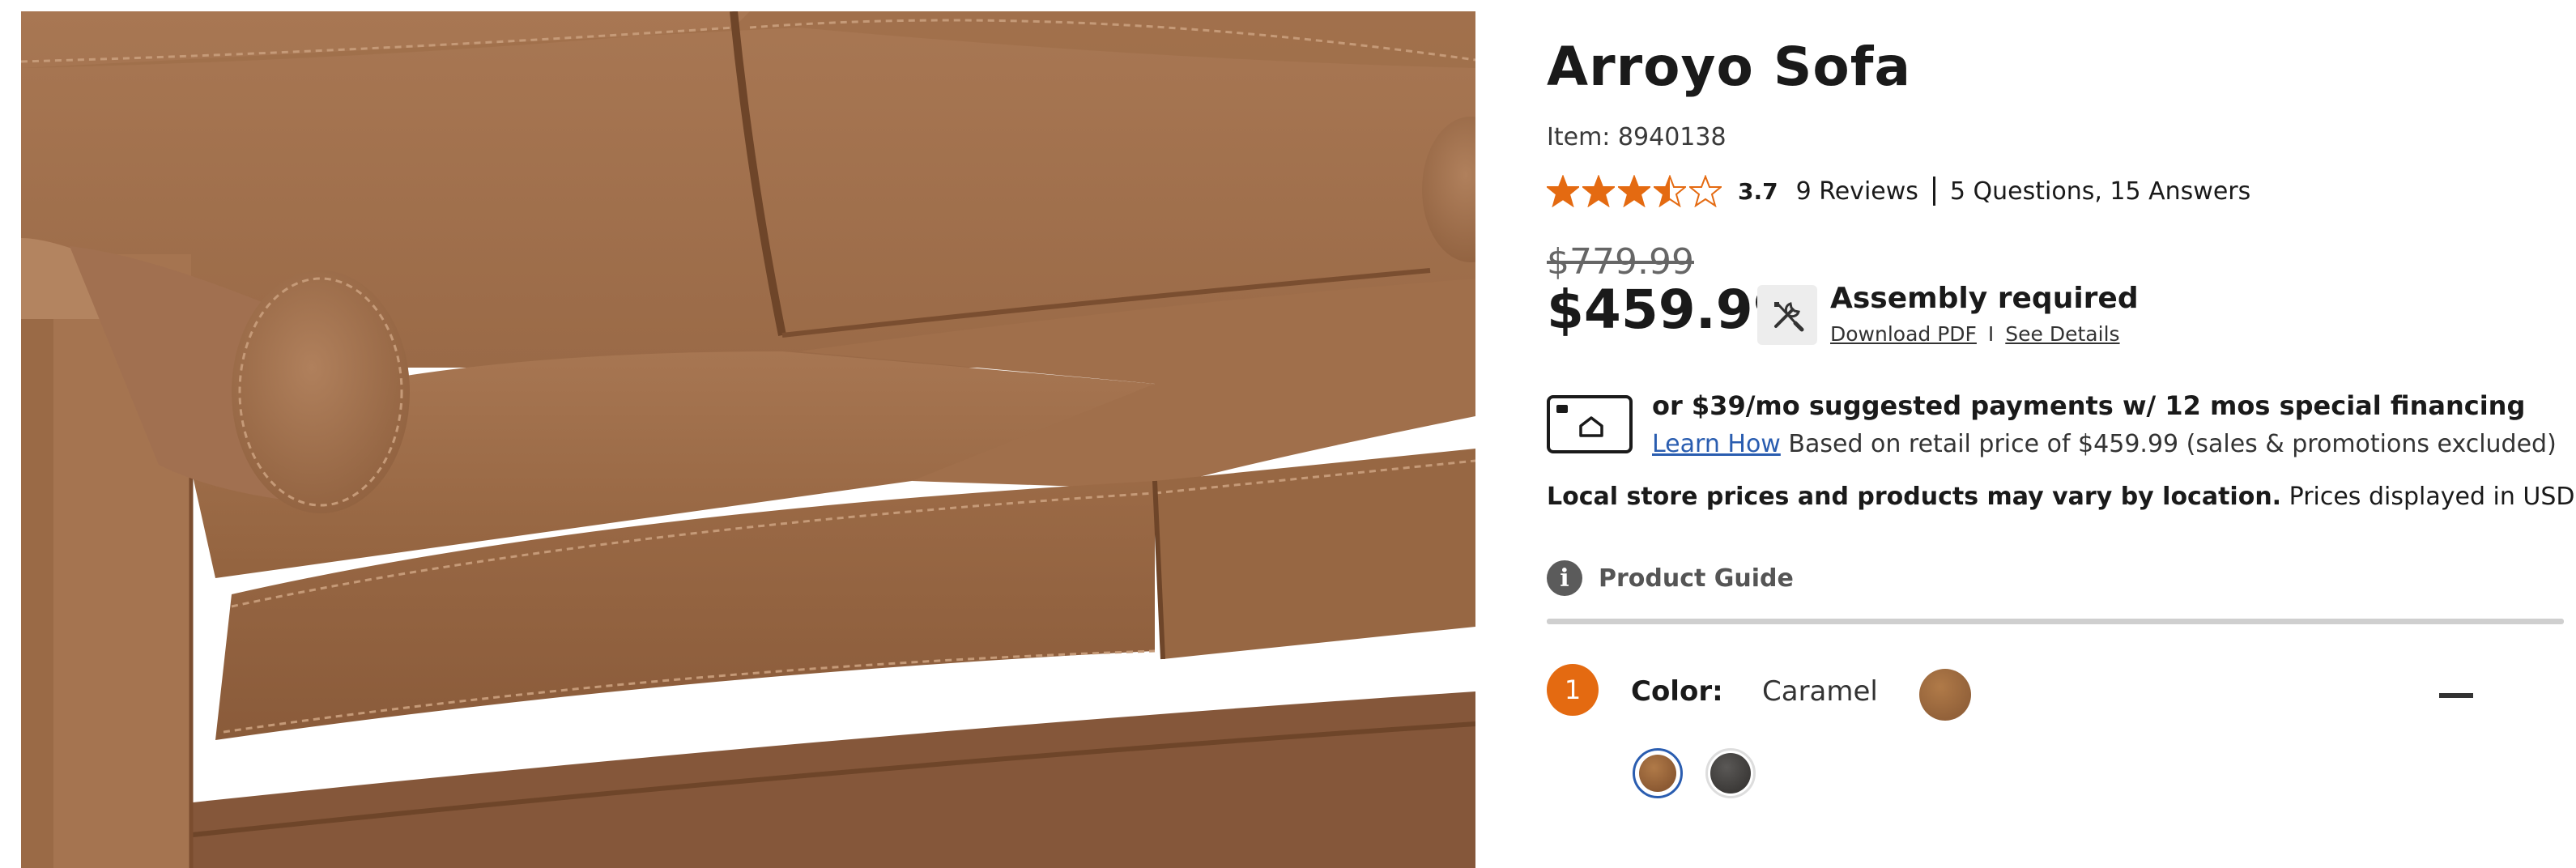 The width and height of the screenshot is (2576, 868). Describe the element at coordinates (2055, 621) in the screenshot. I see `section-divider` at that location.